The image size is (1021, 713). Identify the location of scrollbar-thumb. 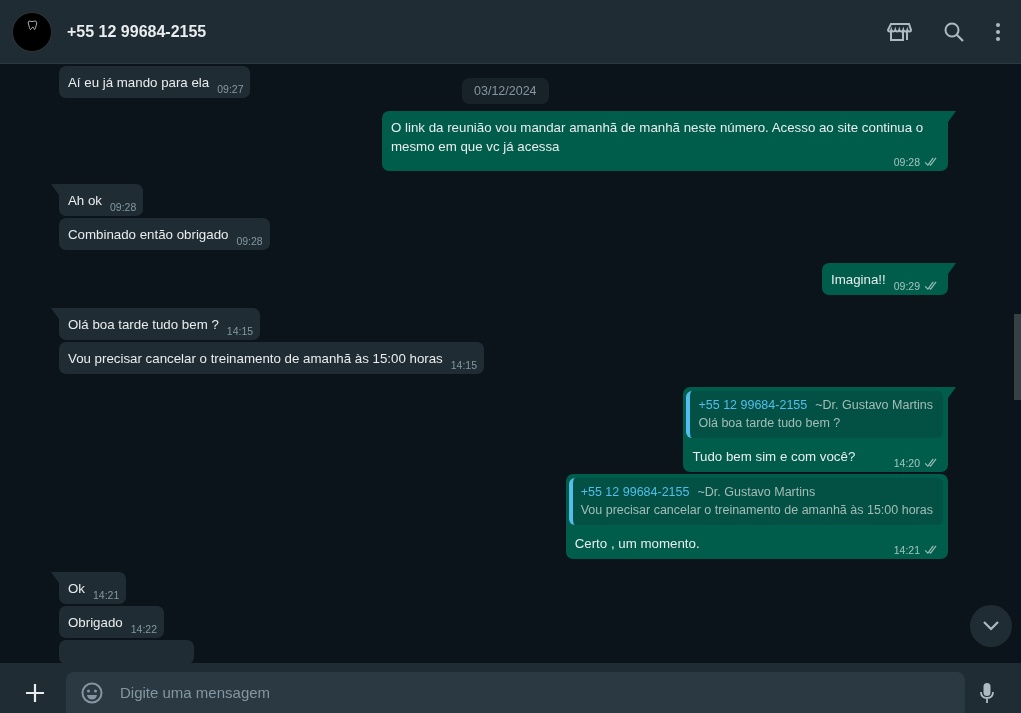
(1017, 357).